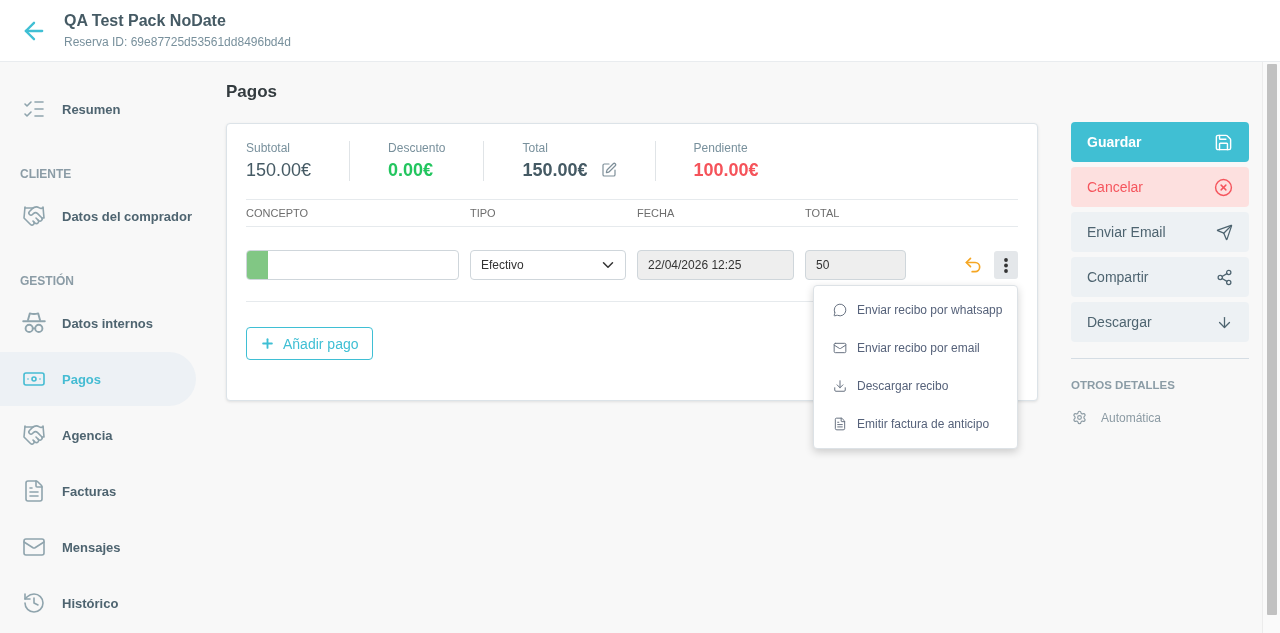 This screenshot has height=633, width=1280. What do you see at coordinates (1160, 277) in the screenshot?
I see `action-button: Compartir` at bounding box center [1160, 277].